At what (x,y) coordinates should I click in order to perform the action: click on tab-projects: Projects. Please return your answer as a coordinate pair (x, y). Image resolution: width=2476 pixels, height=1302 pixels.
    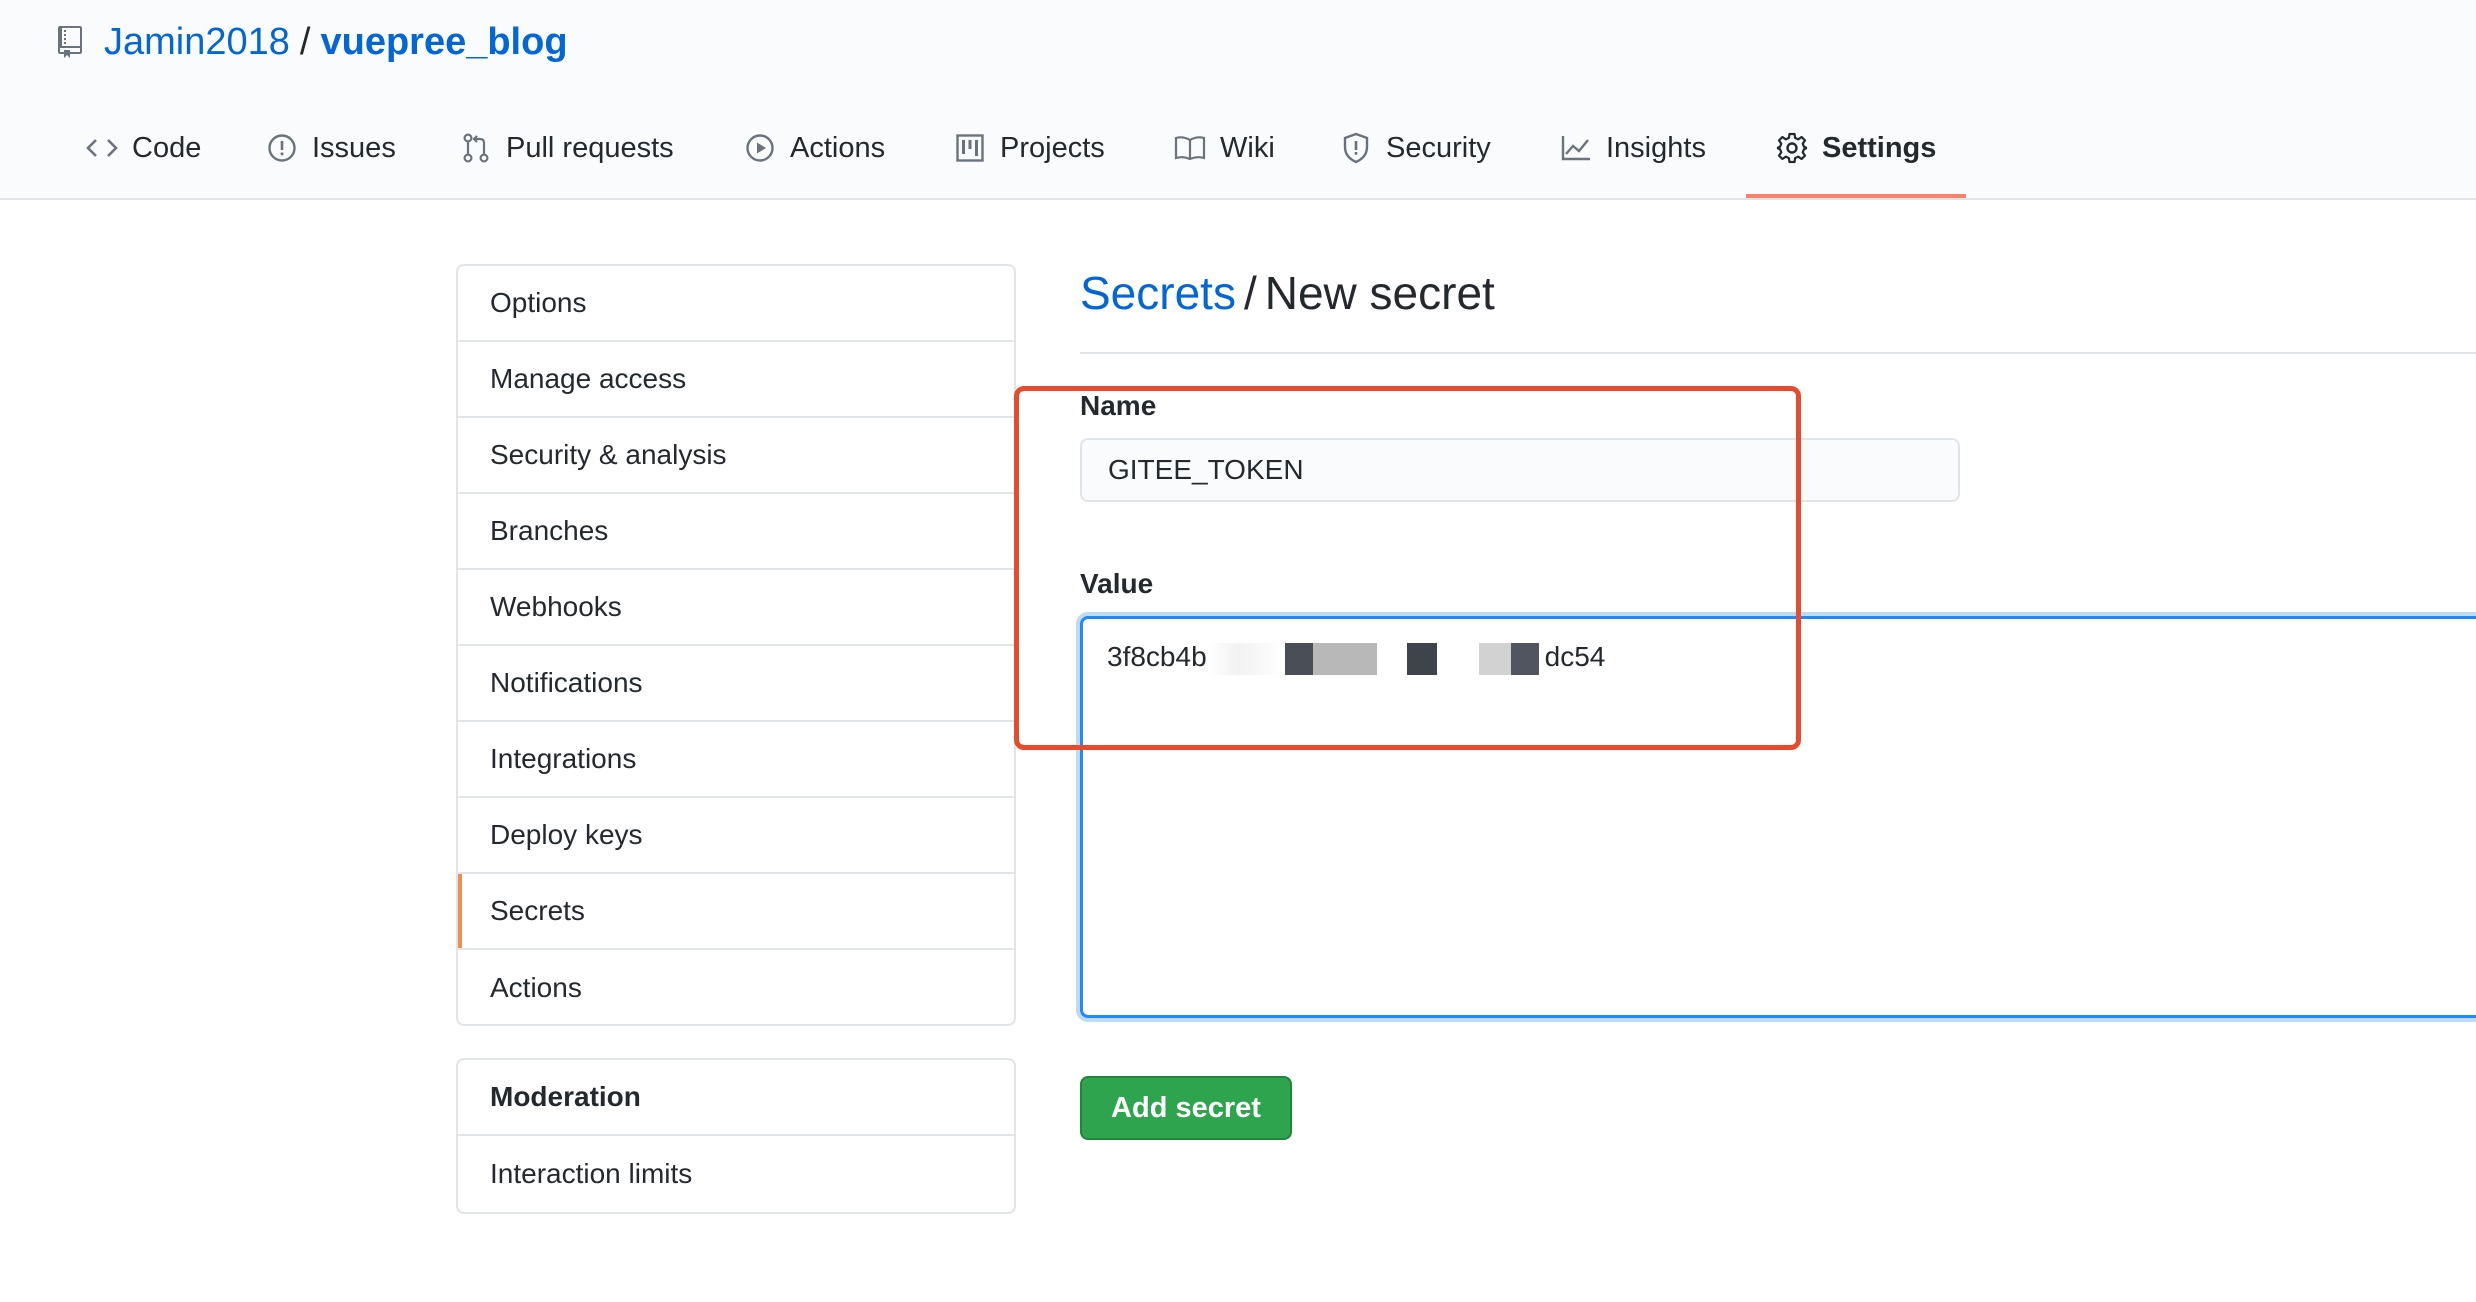
    Looking at the image, I should click on (1029, 159).